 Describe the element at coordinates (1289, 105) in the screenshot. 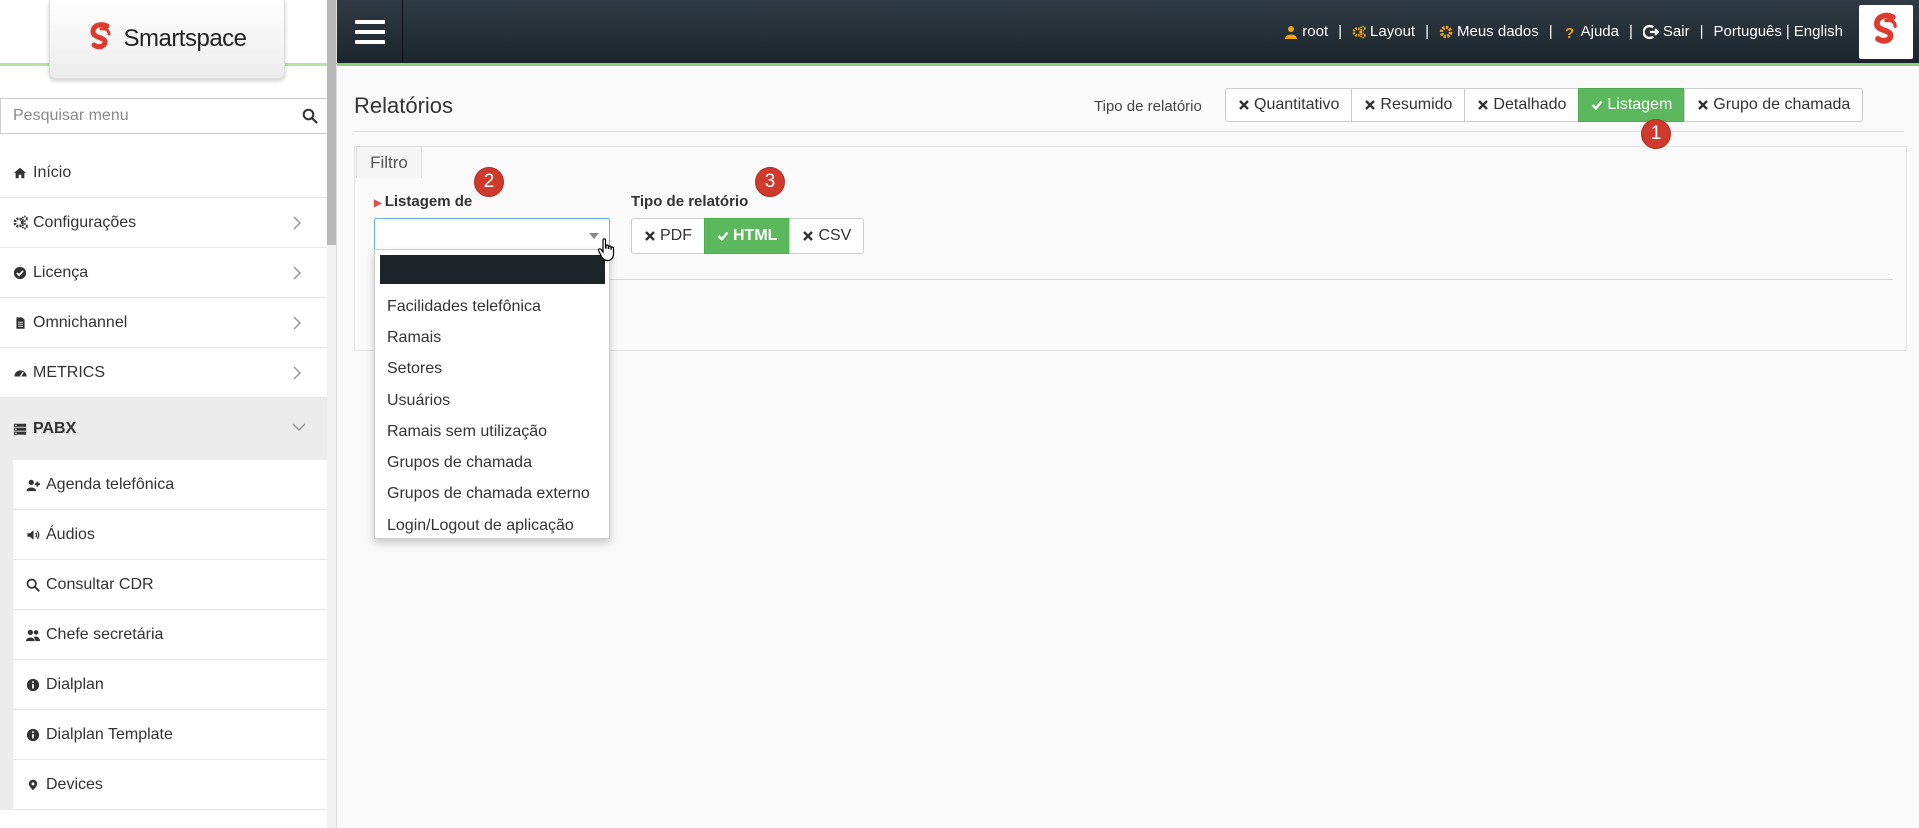

I see `report-type-quantitativo-button: Quantitativo` at that location.